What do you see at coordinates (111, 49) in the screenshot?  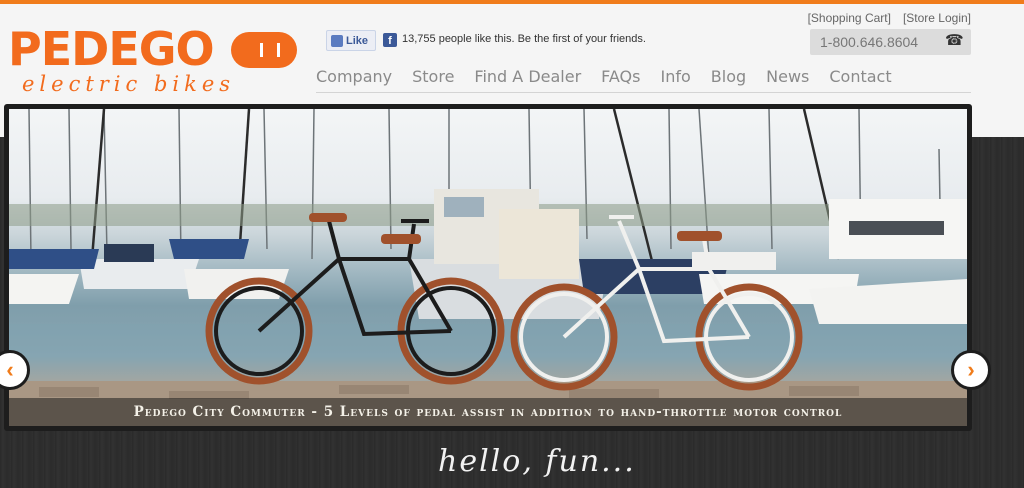 I see `logo-wordmark: PEDEGO` at bounding box center [111, 49].